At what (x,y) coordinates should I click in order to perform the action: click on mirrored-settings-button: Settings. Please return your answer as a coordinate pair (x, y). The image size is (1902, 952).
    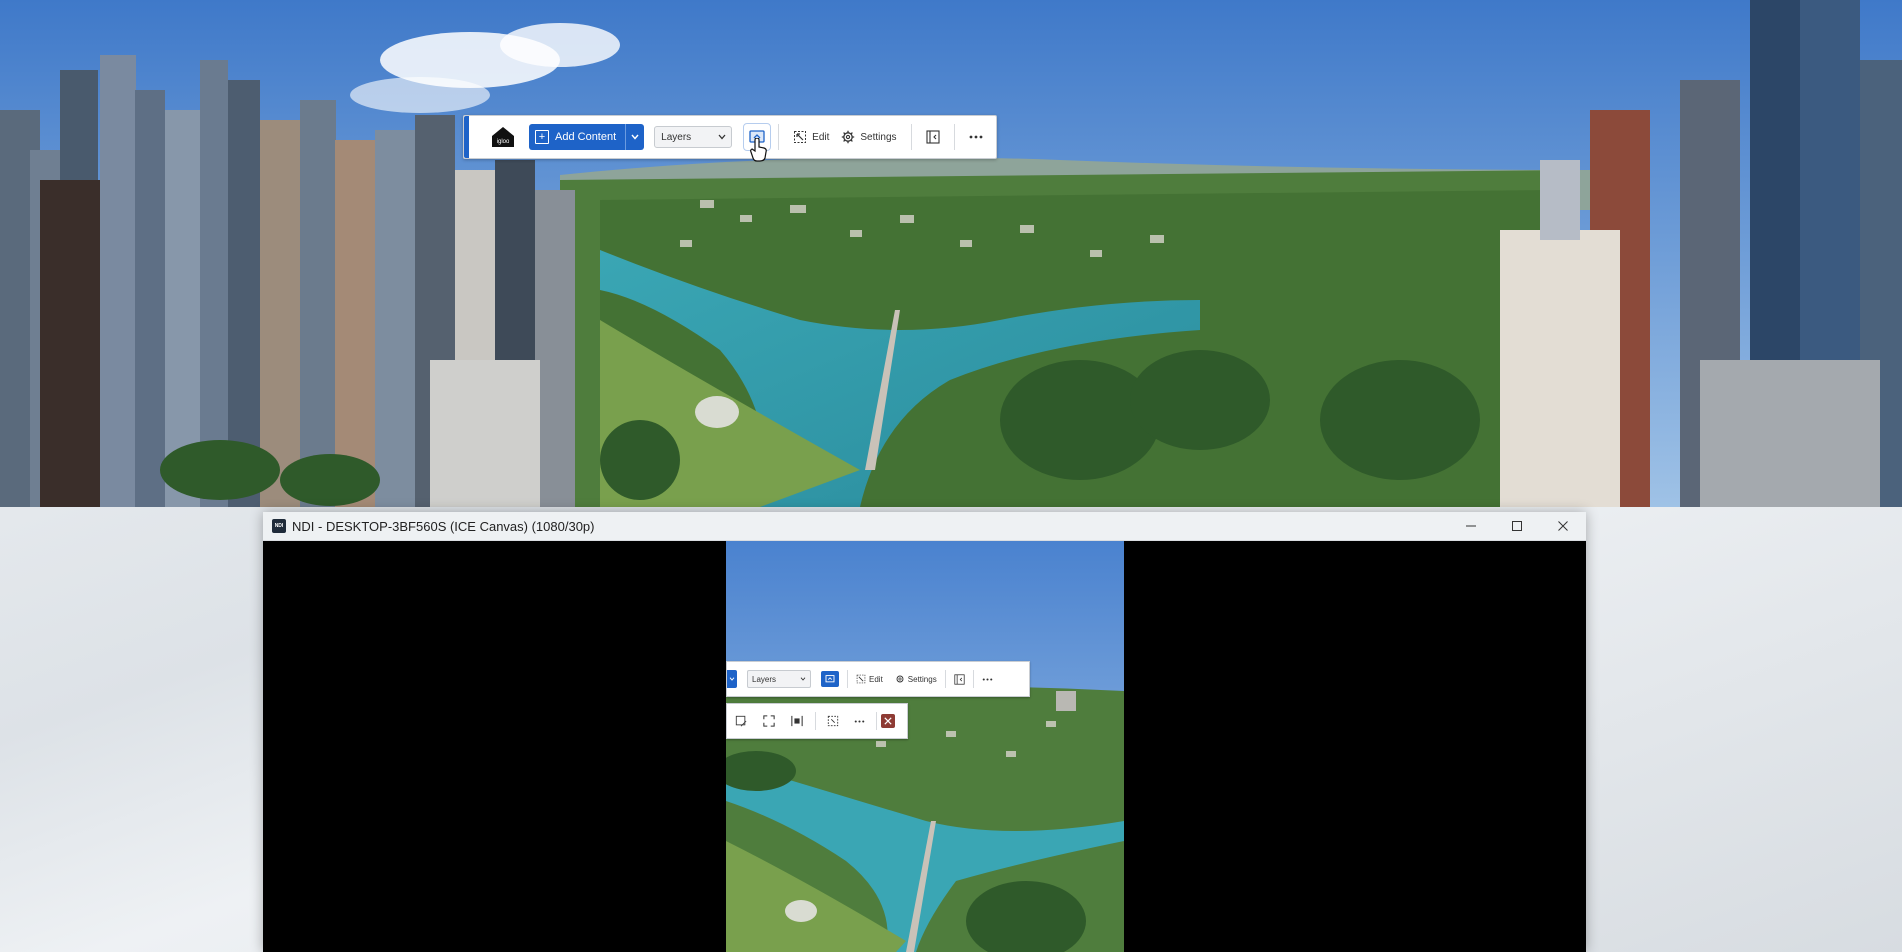
    Looking at the image, I should click on (916, 679).